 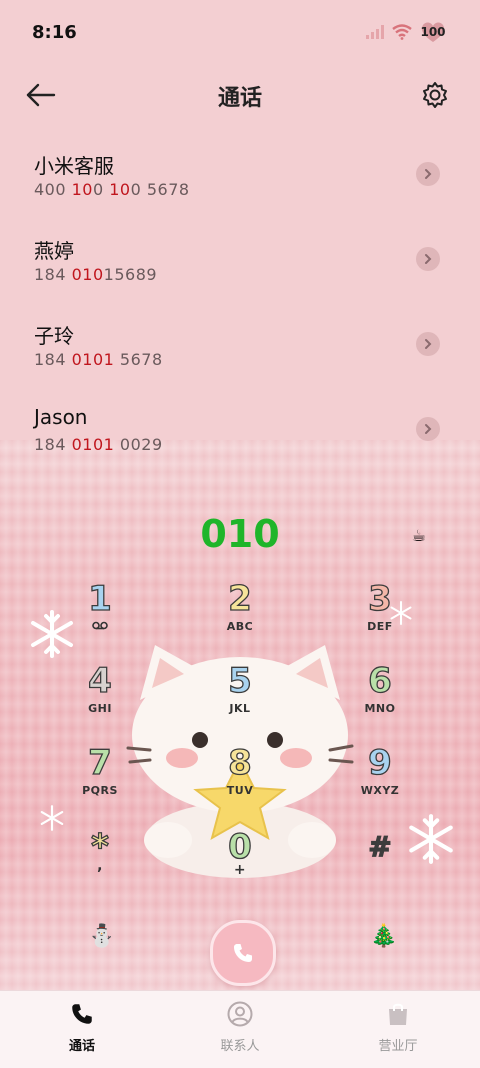 What do you see at coordinates (82, 1027) in the screenshot?
I see `tab-calls: 通话` at bounding box center [82, 1027].